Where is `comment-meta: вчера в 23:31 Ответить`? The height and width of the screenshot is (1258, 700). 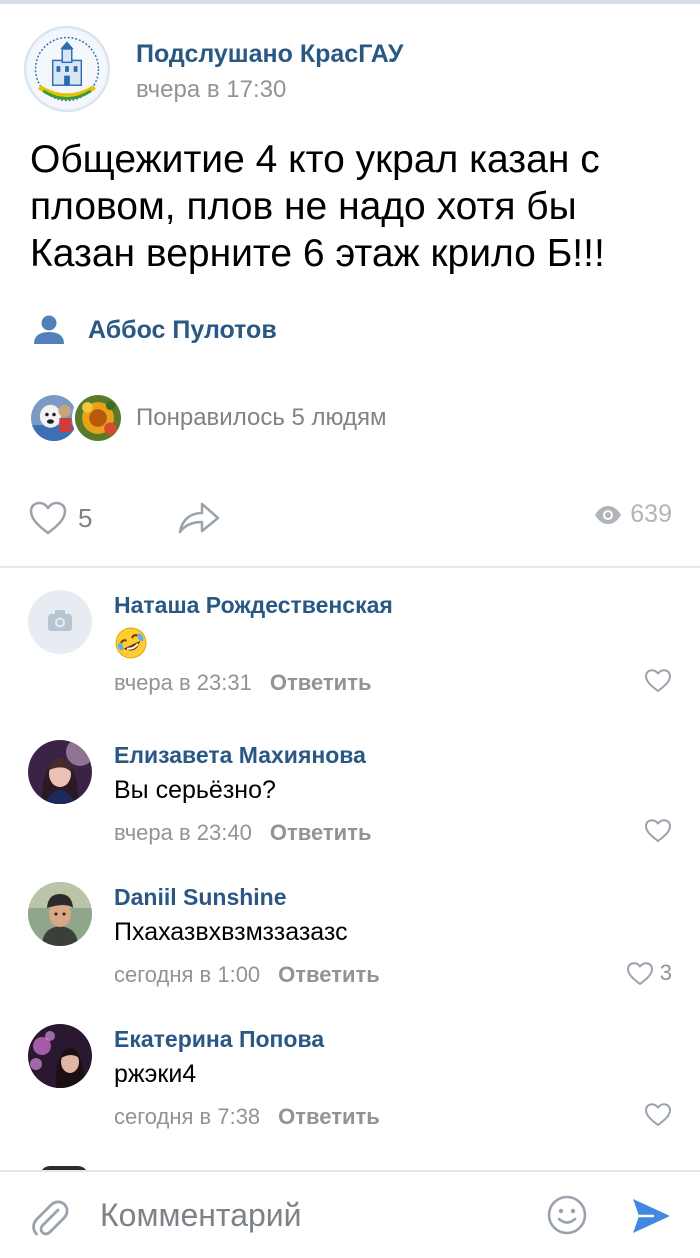 comment-meta: вчера в 23:31 Ответить is located at coordinates (243, 683).